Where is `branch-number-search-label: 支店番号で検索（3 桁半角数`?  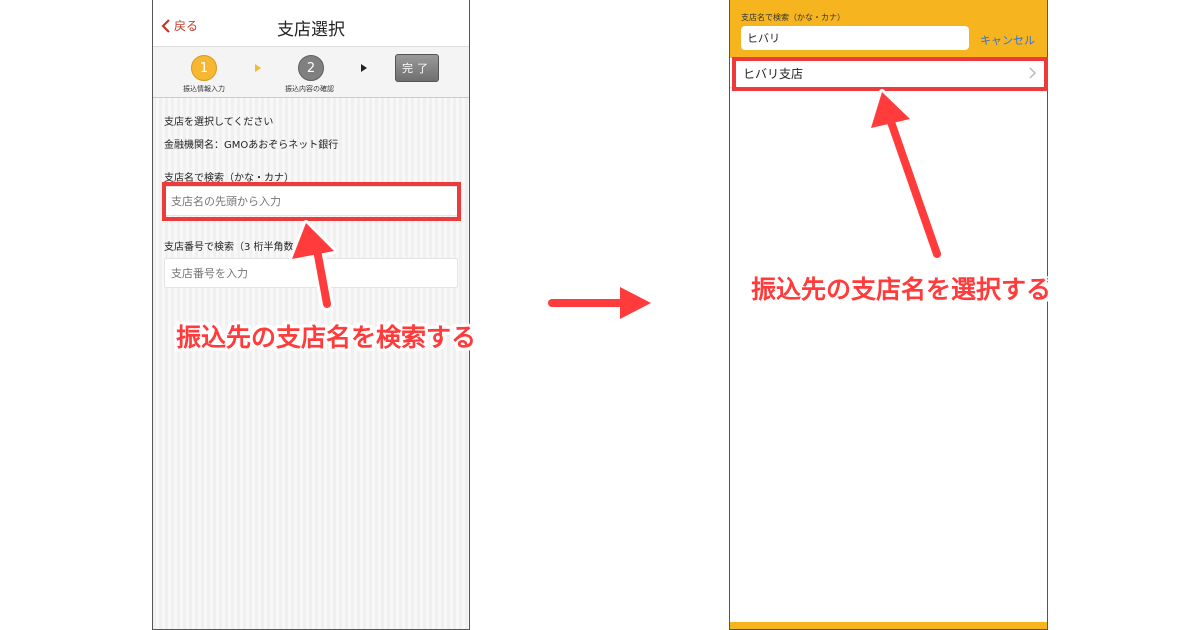
branch-number-search-label: 支店番号で検索（3 桁半角数 is located at coordinates (229, 247).